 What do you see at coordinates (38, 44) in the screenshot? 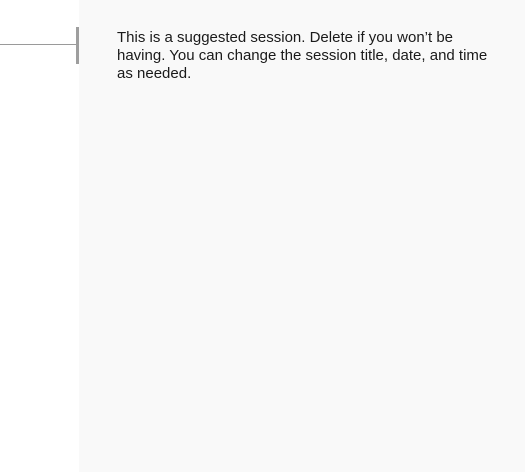
I see `timeline-connector-line` at bounding box center [38, 44].